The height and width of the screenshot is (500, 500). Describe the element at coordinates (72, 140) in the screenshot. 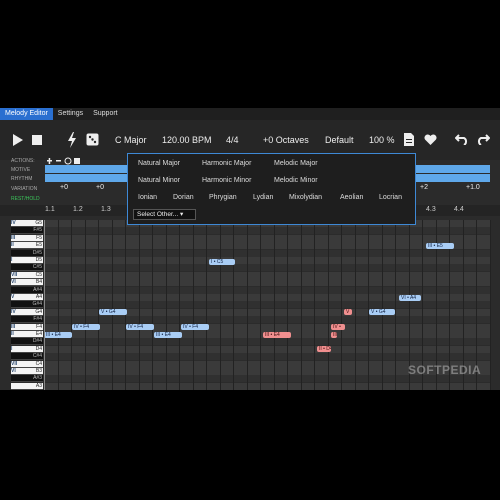

I see `lightning-icon` at that location.